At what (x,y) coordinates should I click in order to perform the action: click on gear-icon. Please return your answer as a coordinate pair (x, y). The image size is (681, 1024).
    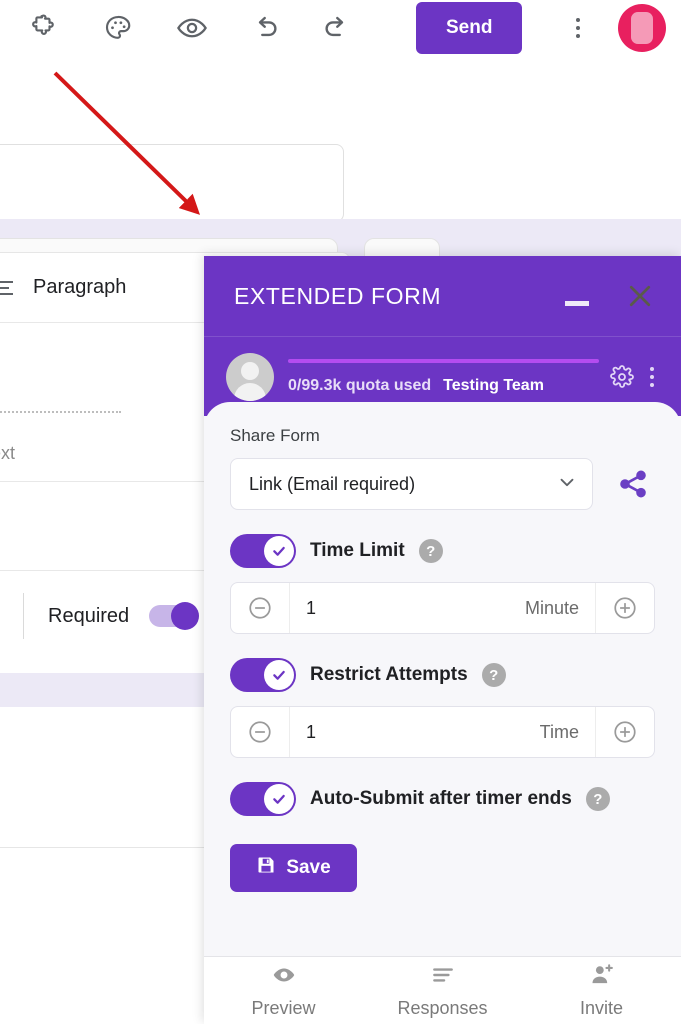
    Looking at the image, I should click on (622, 377).